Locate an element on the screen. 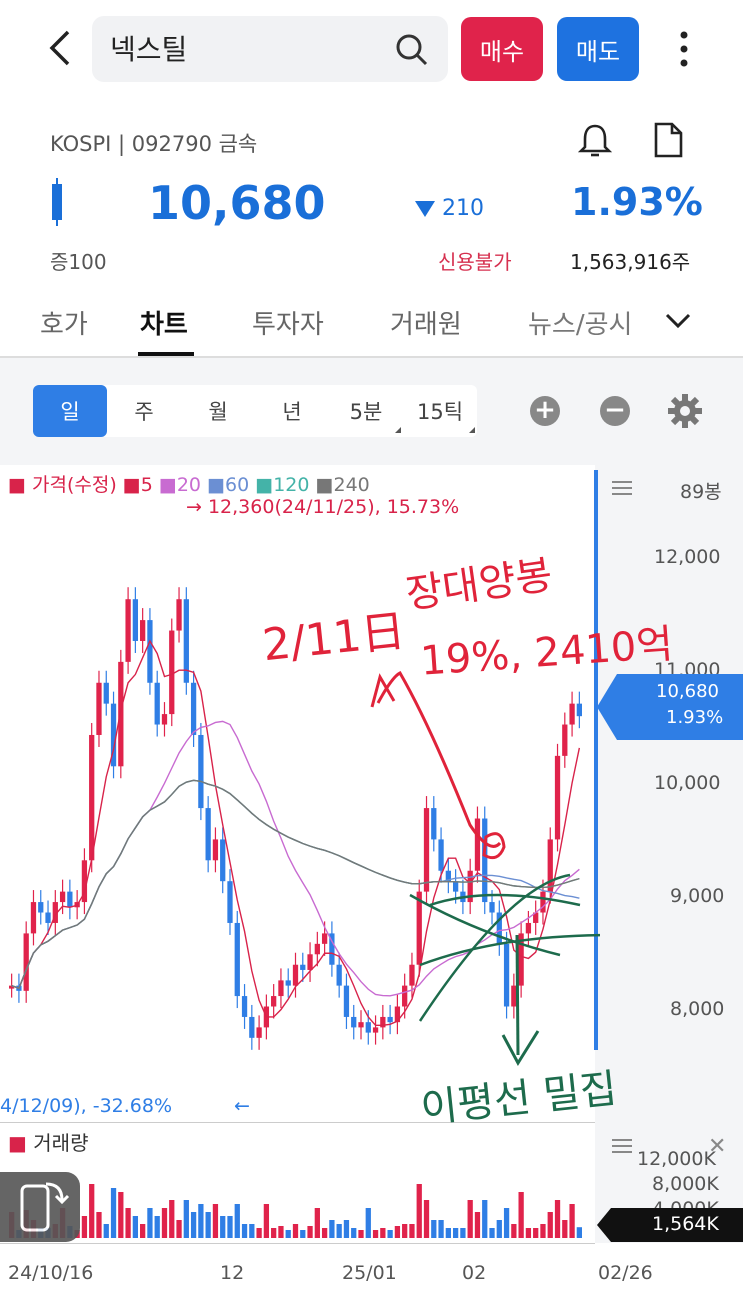 The image size is (743, 1296). chevron-down-icon is located at coordinates (678, 323).